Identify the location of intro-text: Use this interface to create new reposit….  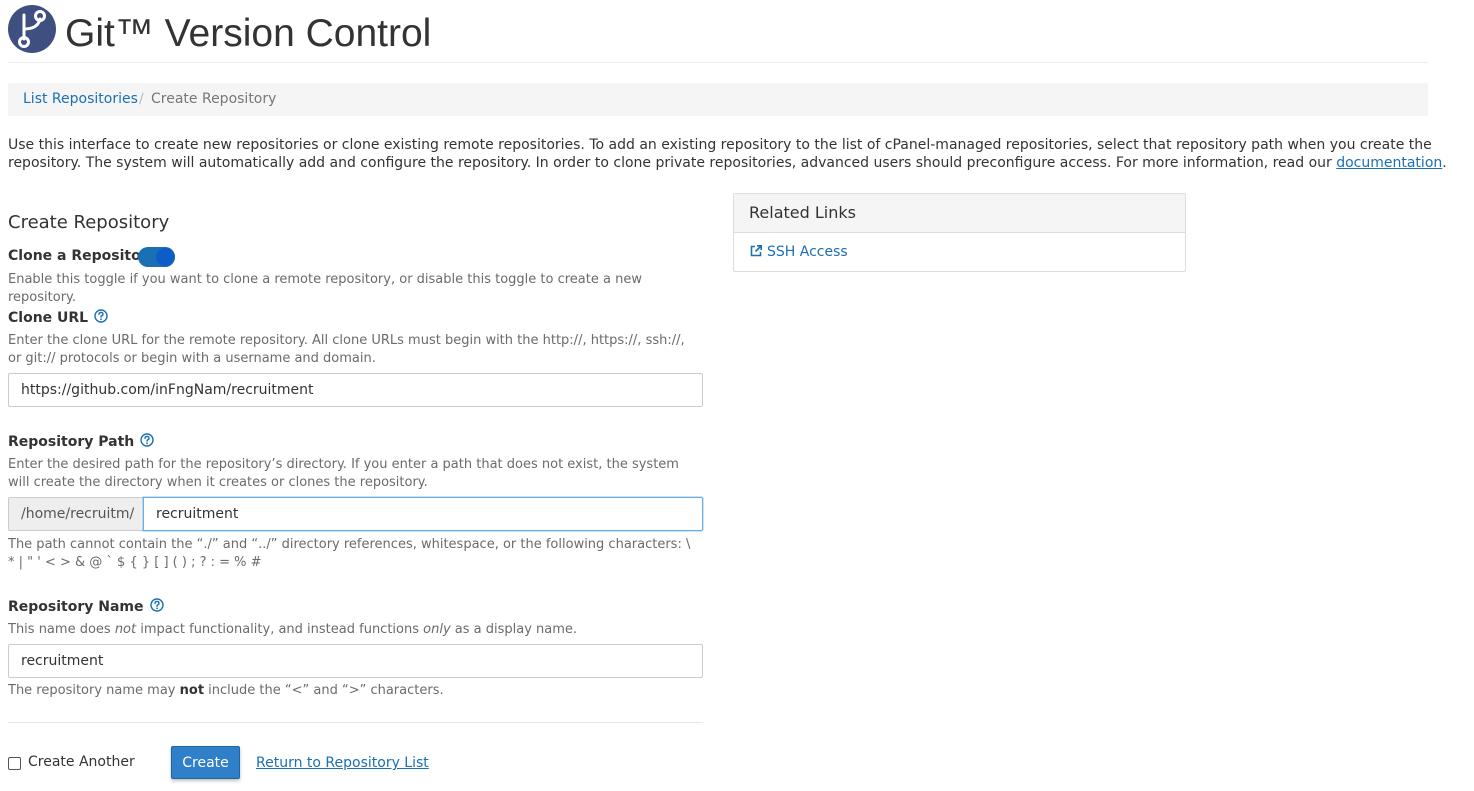
(728, 154).